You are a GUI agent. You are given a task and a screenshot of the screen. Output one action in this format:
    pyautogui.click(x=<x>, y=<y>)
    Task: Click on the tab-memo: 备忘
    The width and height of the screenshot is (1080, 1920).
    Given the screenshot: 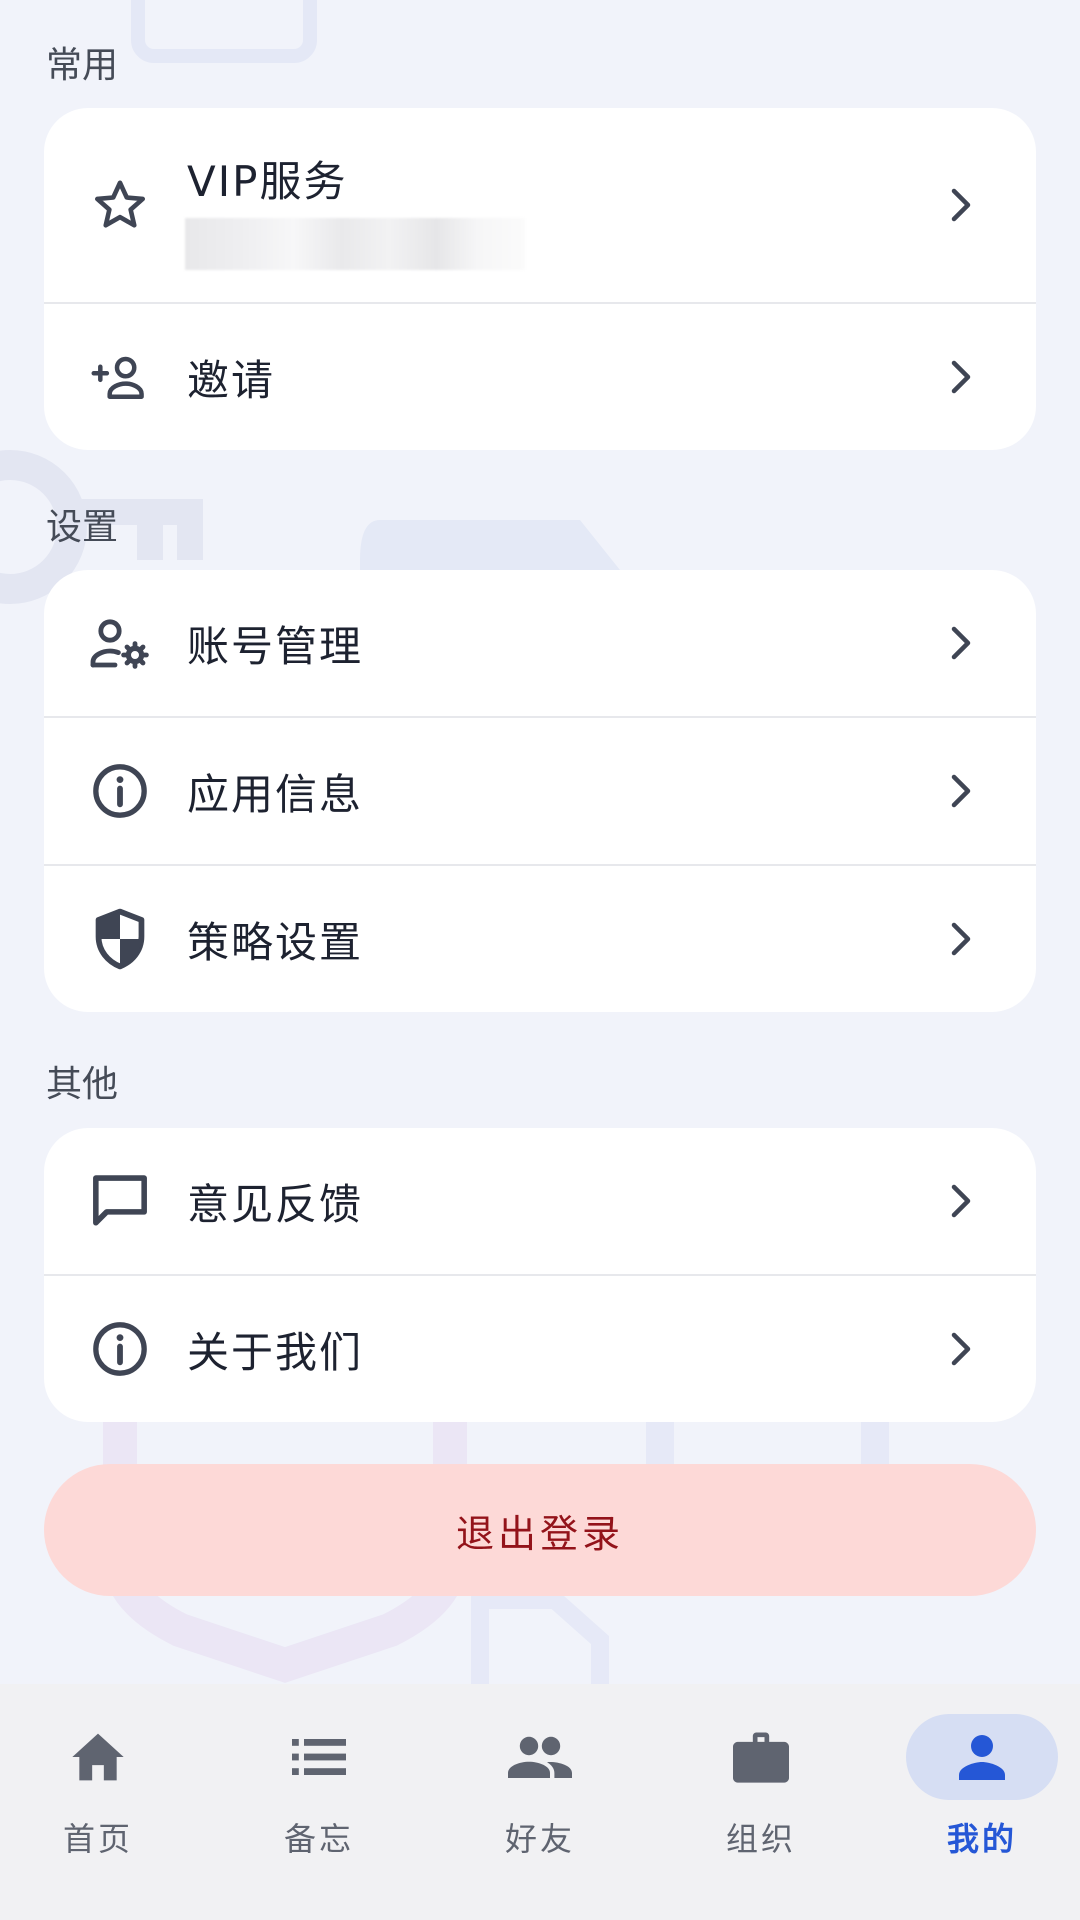 What is the action you would take?
    pyautogui.click(x=319, y=1789)
    